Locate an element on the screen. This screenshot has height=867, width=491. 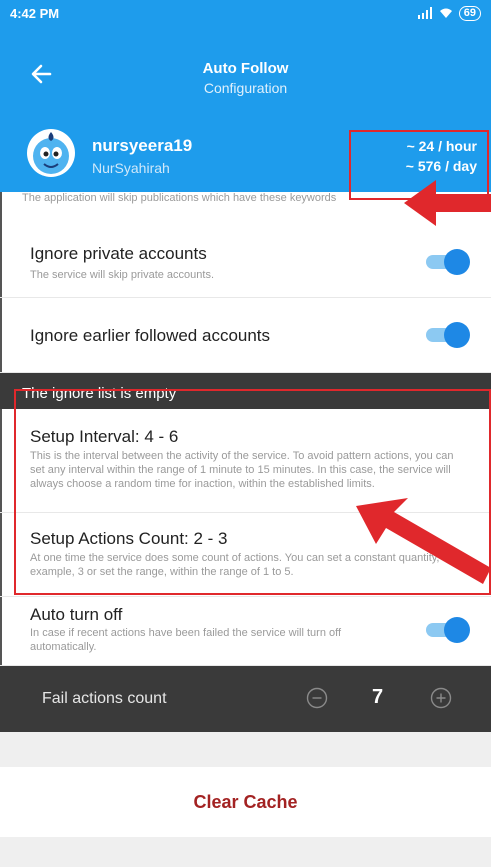
ignore-followed-row: Ignore earlier followed accounts is located at coordinates (245, 335).